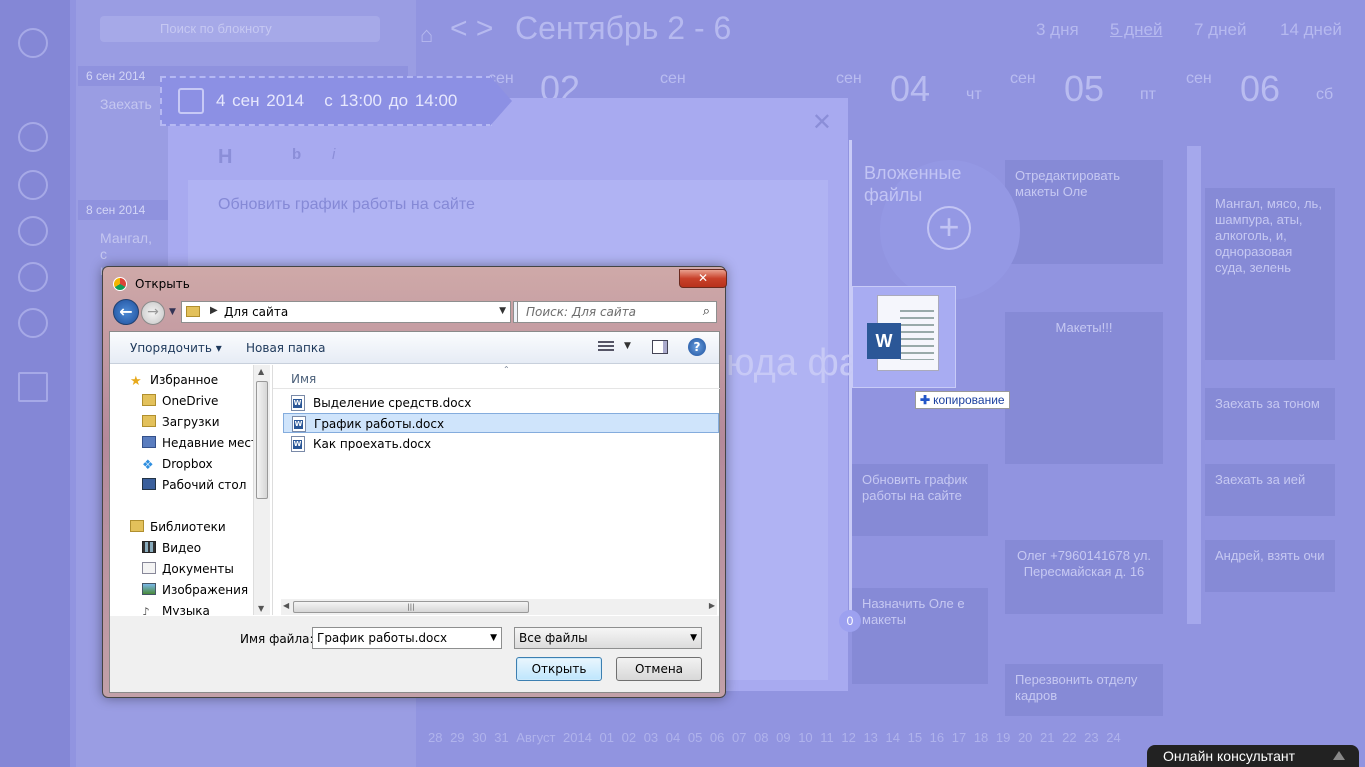 The image size is (1365, 767). What do you see at coordinates (149, 442) in the screenshot?
I see `recent-places-icon` at bounding box center [149, 442].